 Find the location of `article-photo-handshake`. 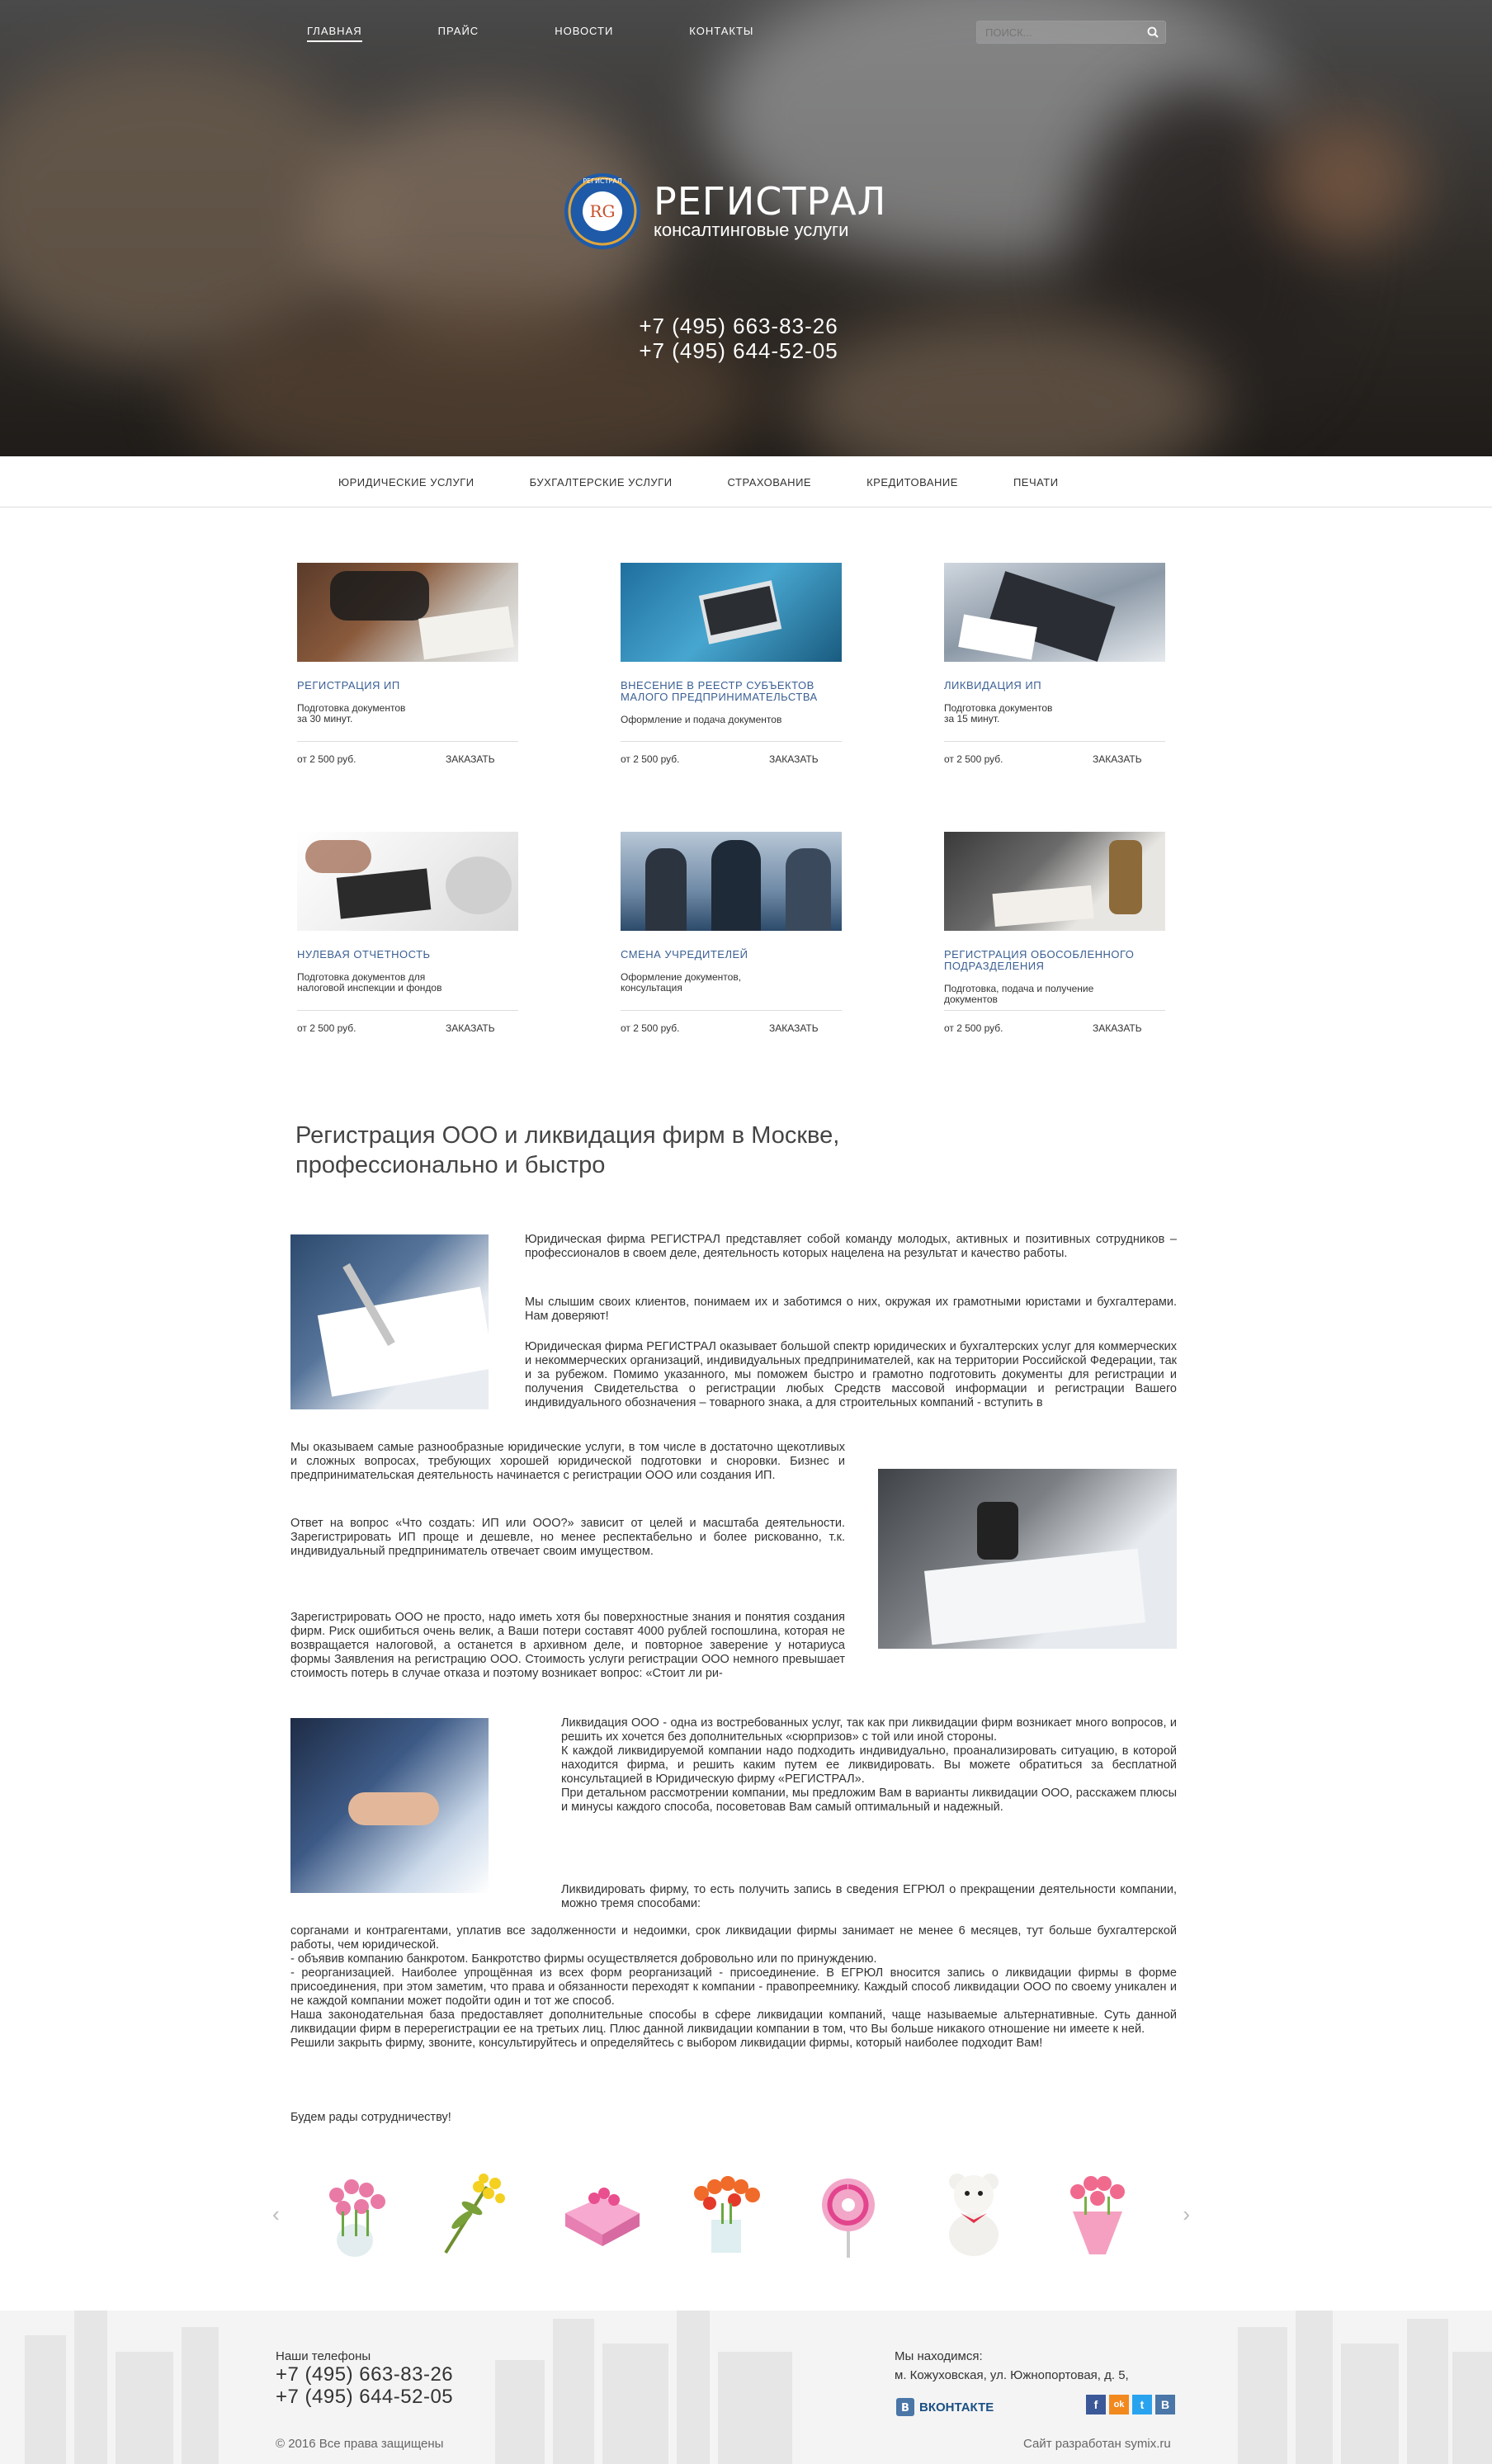

article-photo-handshake is located at coordinates (389, 1805).